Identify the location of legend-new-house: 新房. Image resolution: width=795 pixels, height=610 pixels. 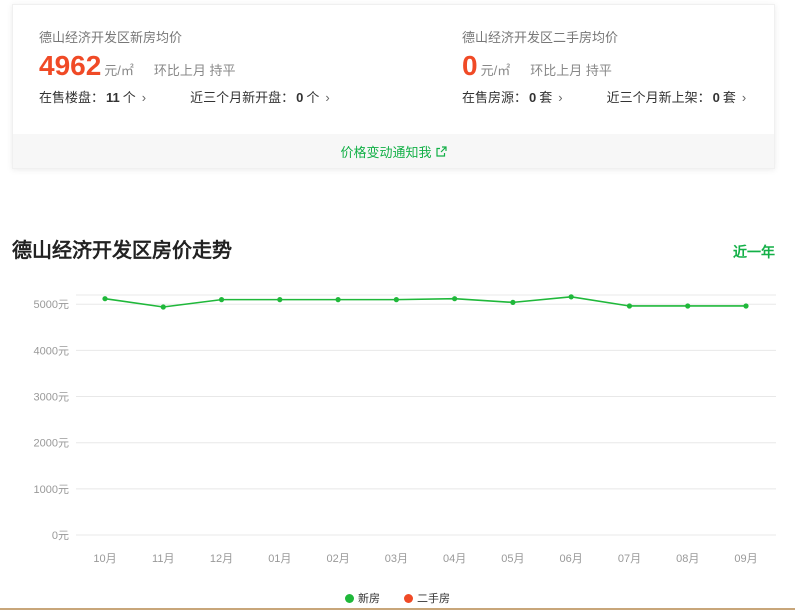
(362, 598).